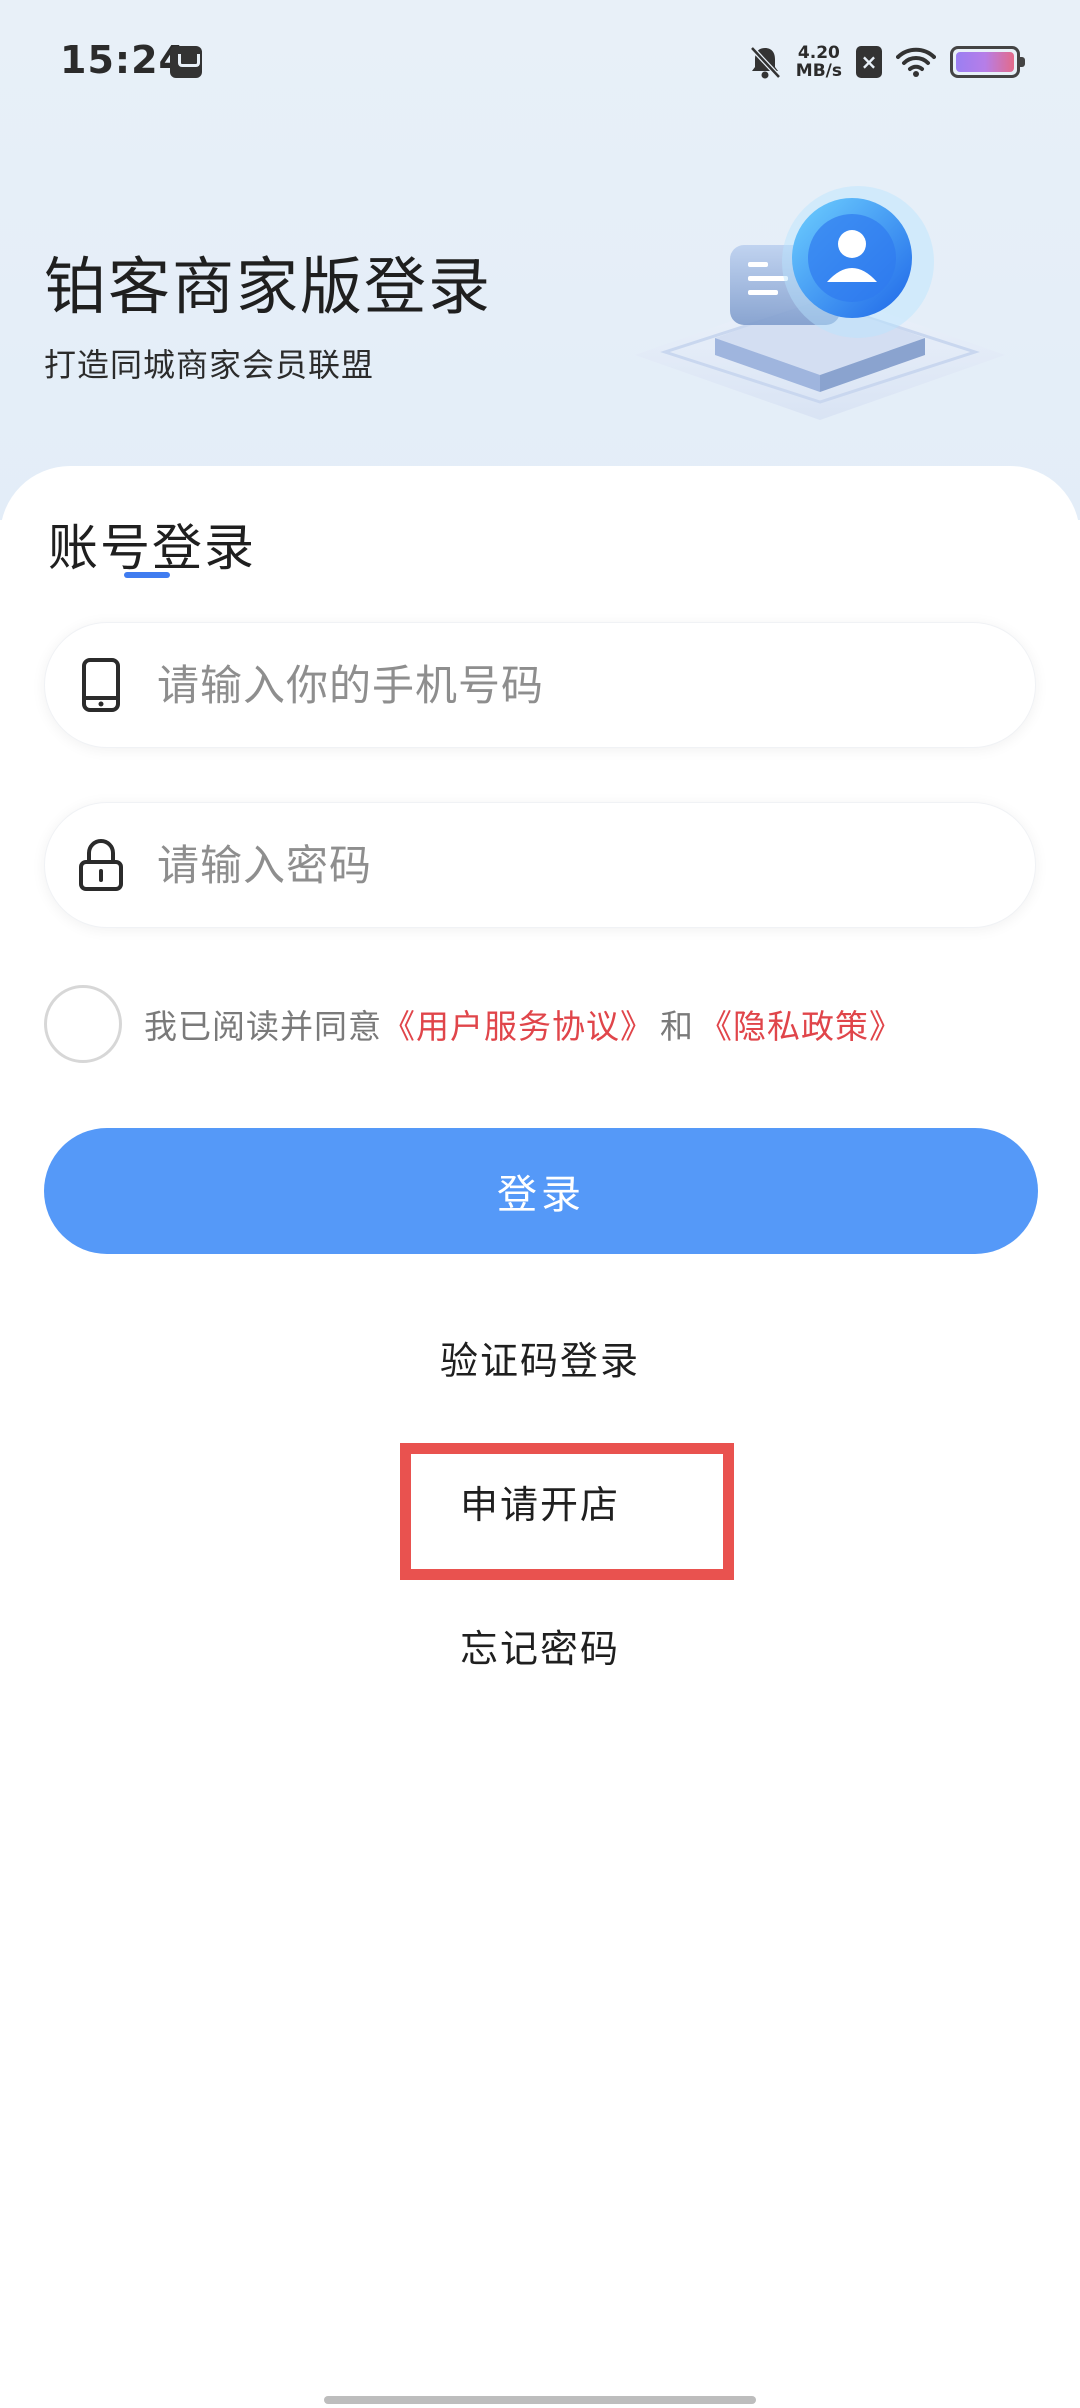 The image size is (1080, 2408). I want to click on tab-account-login: 账号登录, so click(152, 544).